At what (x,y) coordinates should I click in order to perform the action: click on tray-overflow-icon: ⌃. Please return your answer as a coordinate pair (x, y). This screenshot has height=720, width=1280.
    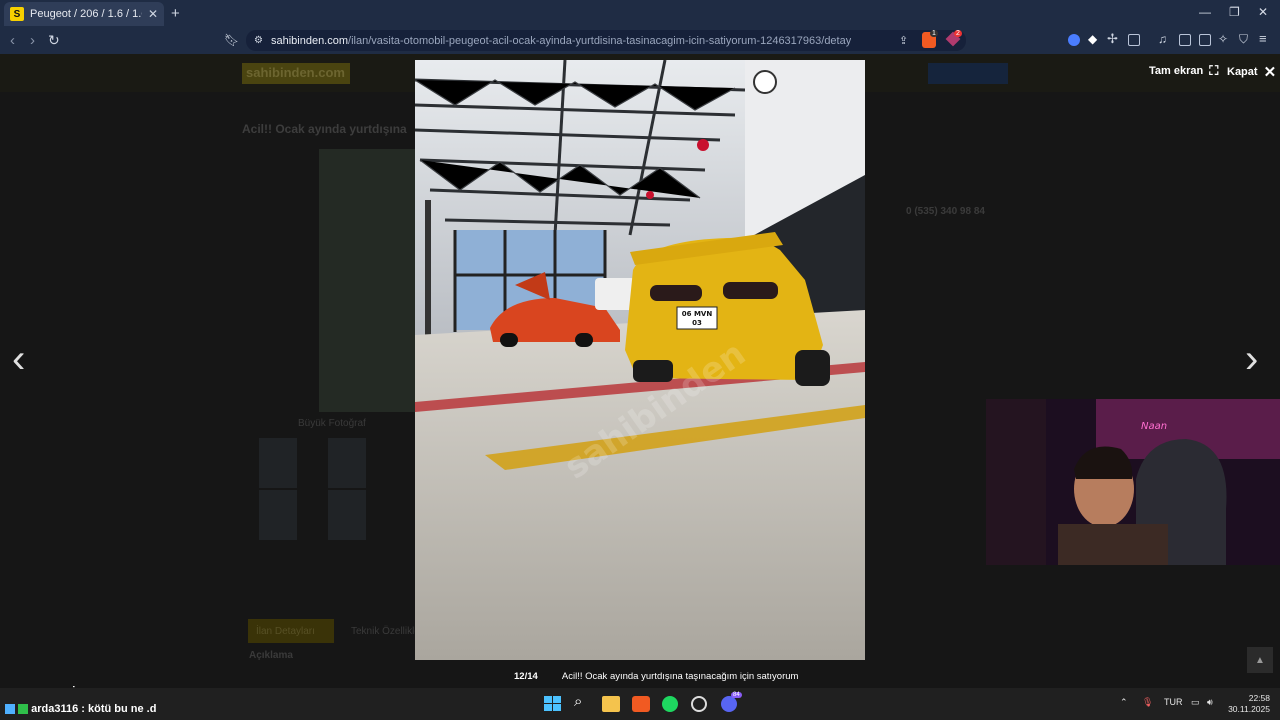
    Looking at the image, I should click on (1124, 702).